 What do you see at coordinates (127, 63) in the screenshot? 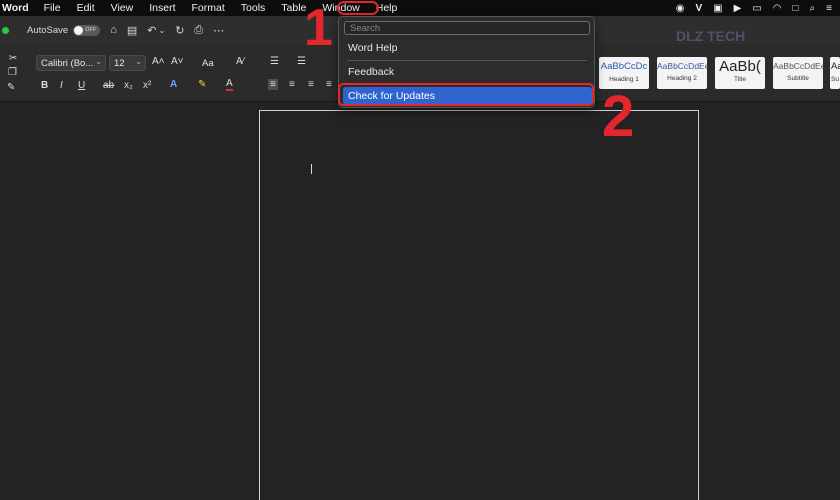
I see `font-size-select: 12 ⌄` at bounding box center [127, 63].